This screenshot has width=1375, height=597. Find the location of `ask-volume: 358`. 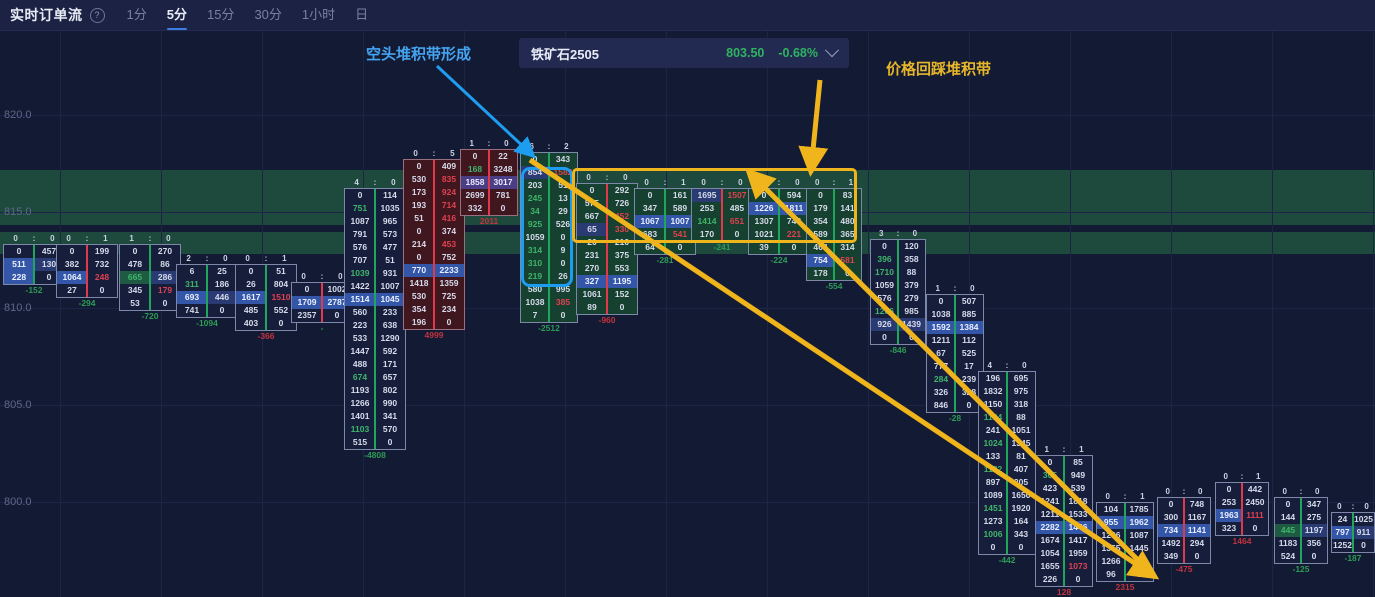

ask-volume: 358 is located at coordinates (911, 259).